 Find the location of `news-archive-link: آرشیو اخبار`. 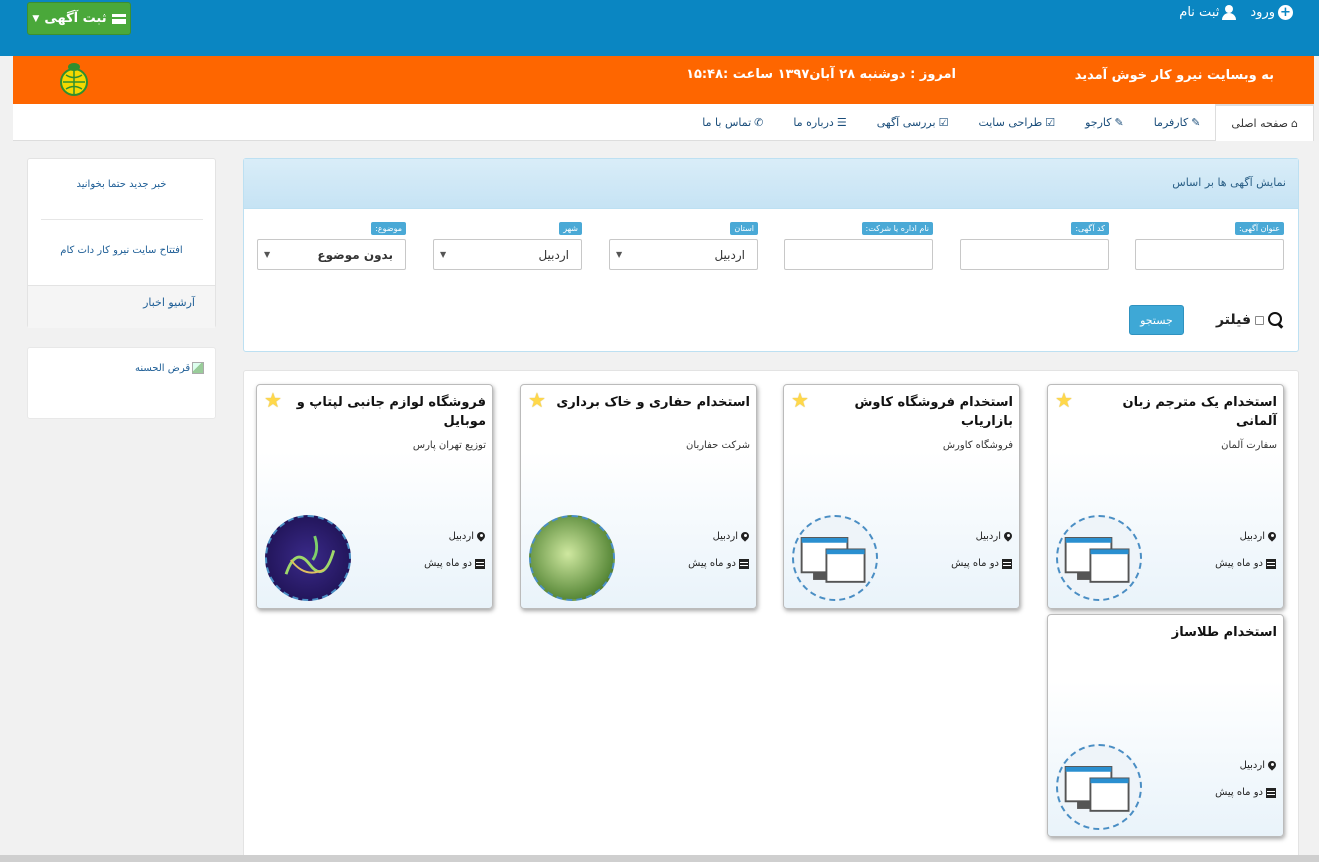

news-archive-link: آرشیو اخبار is located at coordinates (121, 306).